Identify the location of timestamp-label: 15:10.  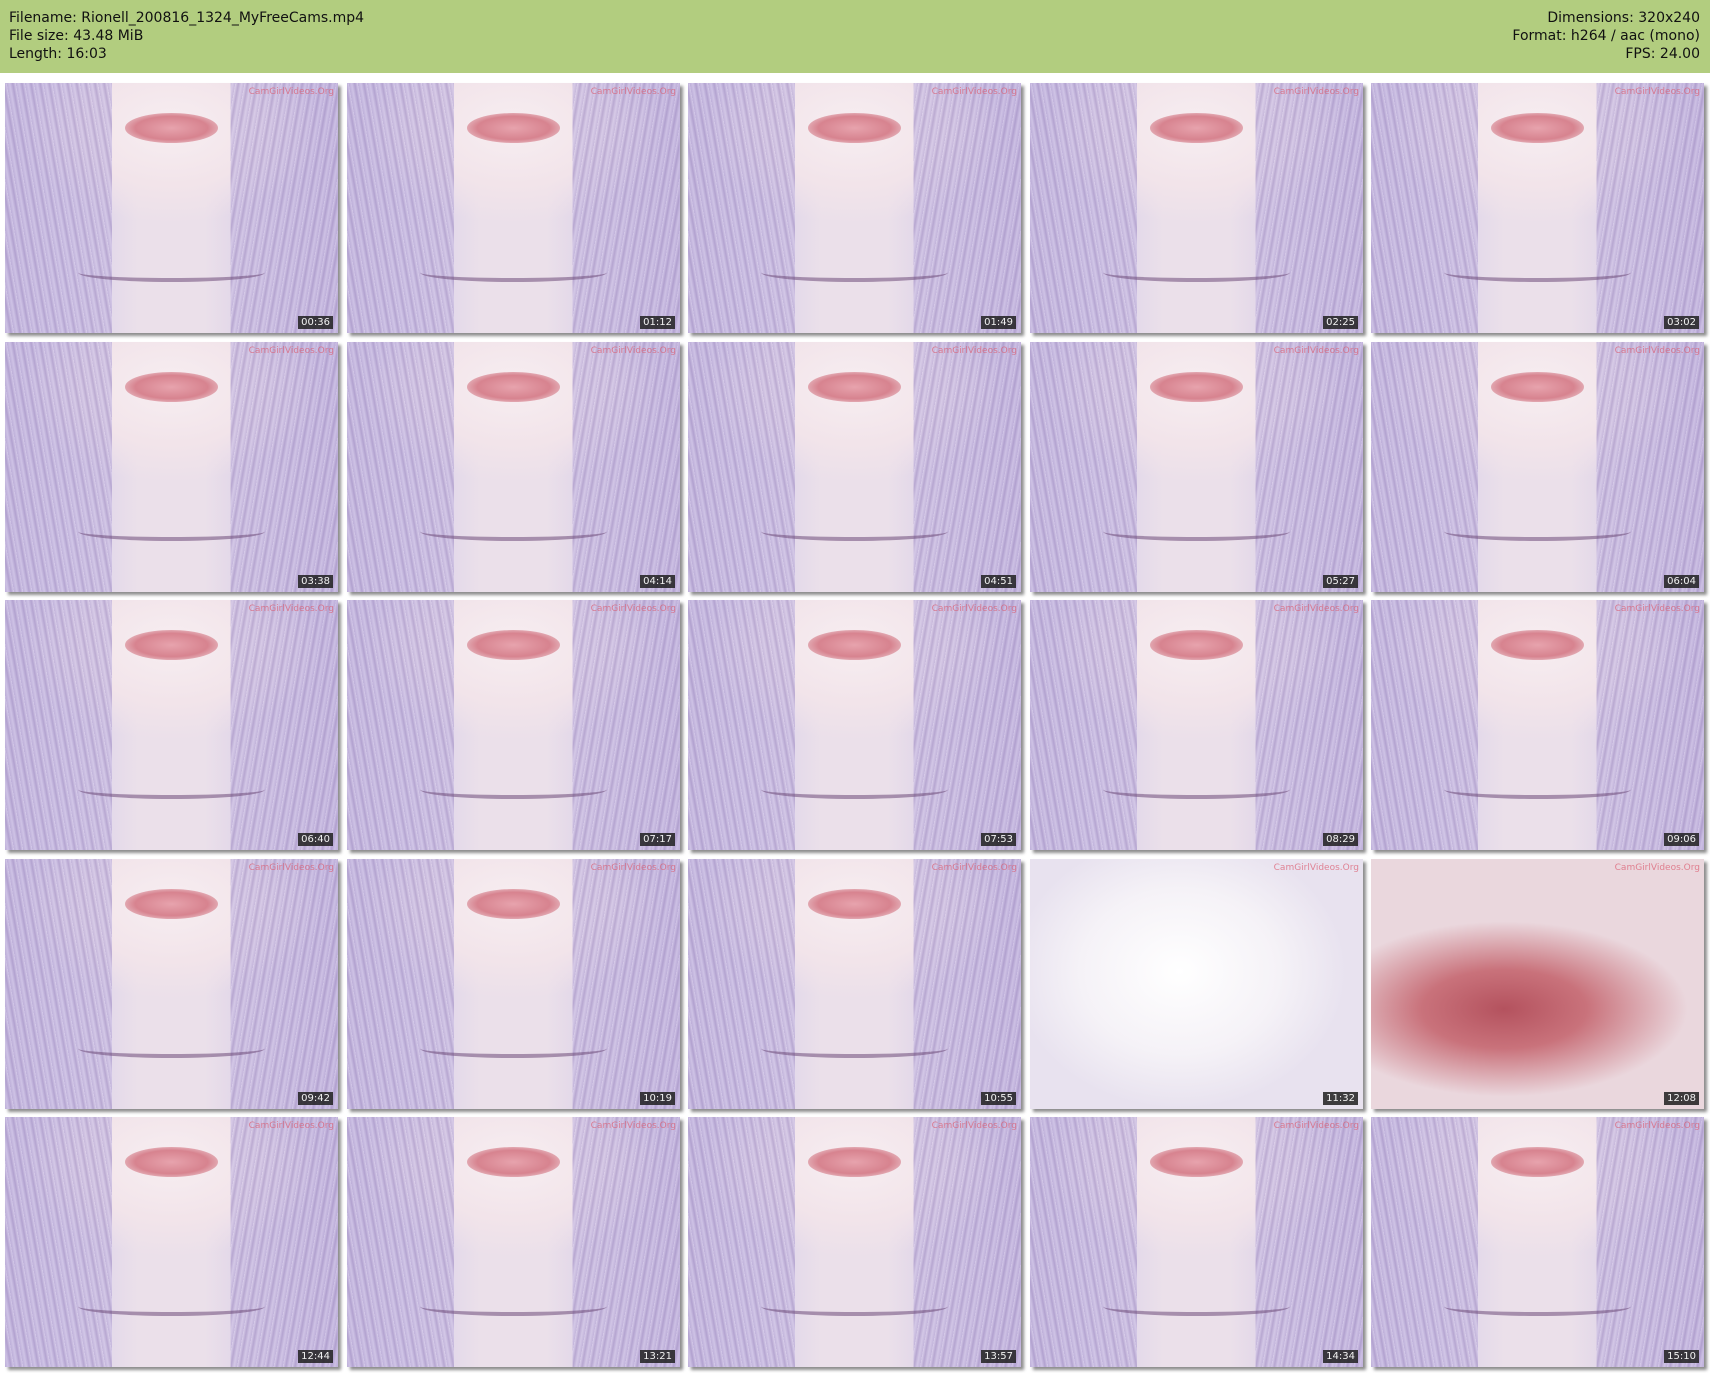
(1681, 1356).